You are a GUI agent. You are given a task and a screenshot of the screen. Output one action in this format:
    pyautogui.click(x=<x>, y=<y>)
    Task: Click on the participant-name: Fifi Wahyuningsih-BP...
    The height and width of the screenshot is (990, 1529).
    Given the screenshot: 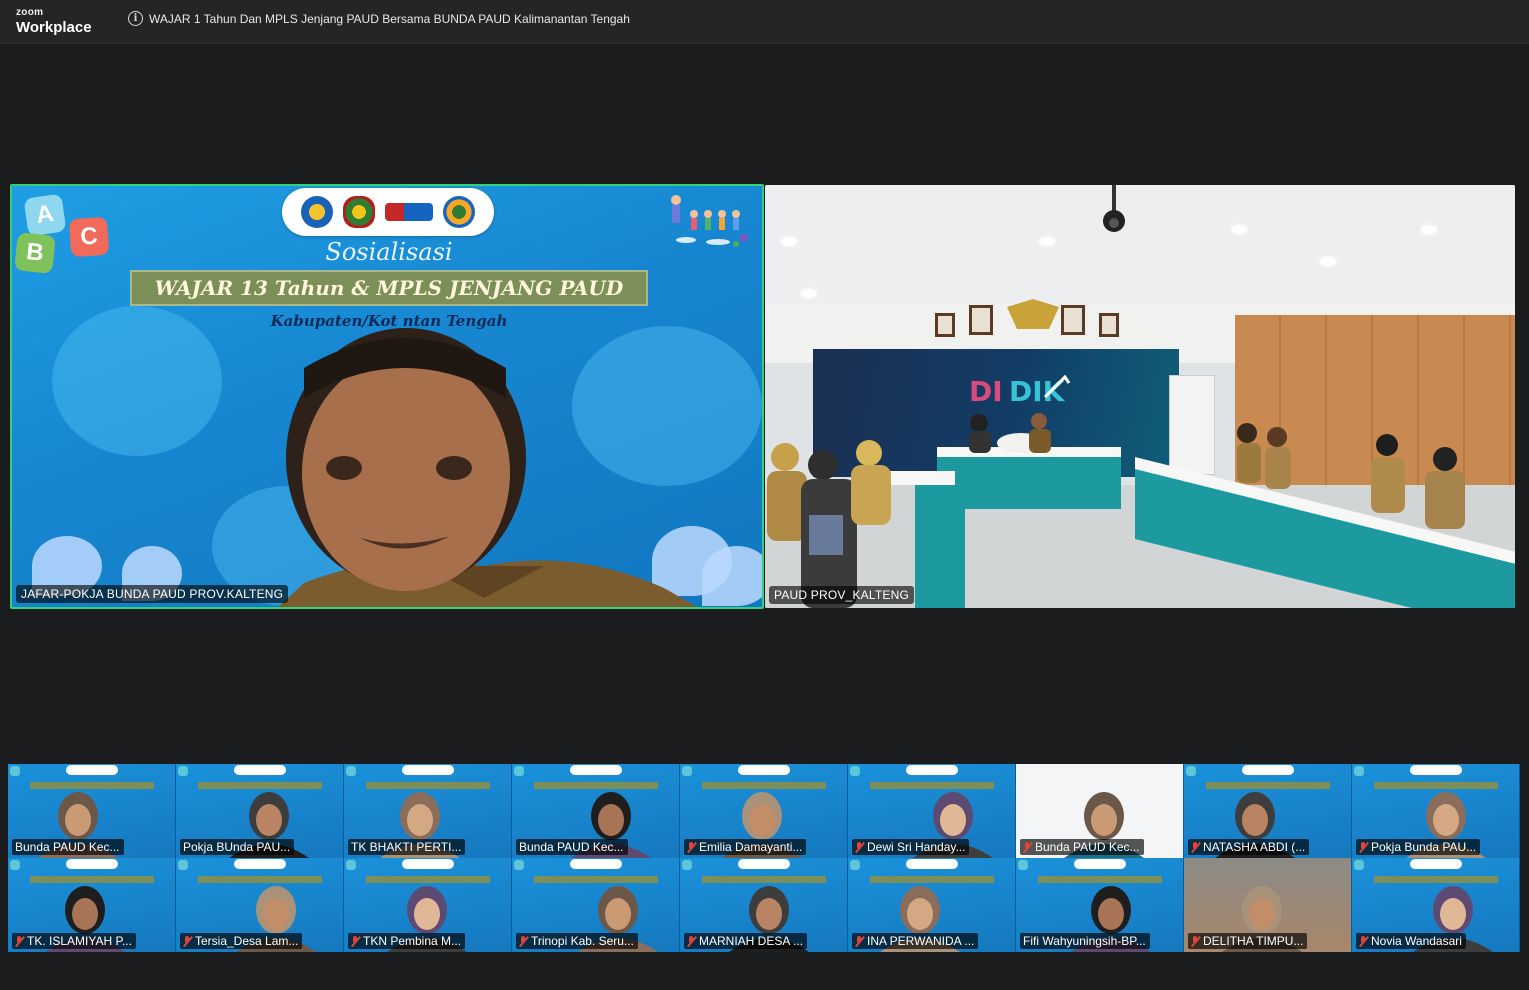 What is the action you would take?
    pyautogui.click(x=1084, y=941)
    